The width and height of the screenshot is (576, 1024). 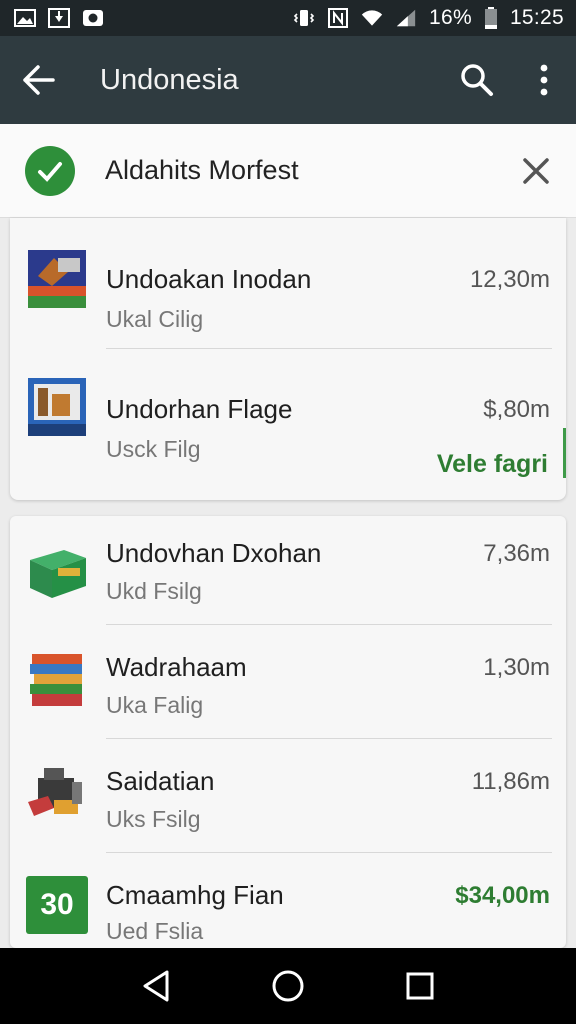 I want to click on item-name: Cmaamhg Fian, so click(x=195, y=895).